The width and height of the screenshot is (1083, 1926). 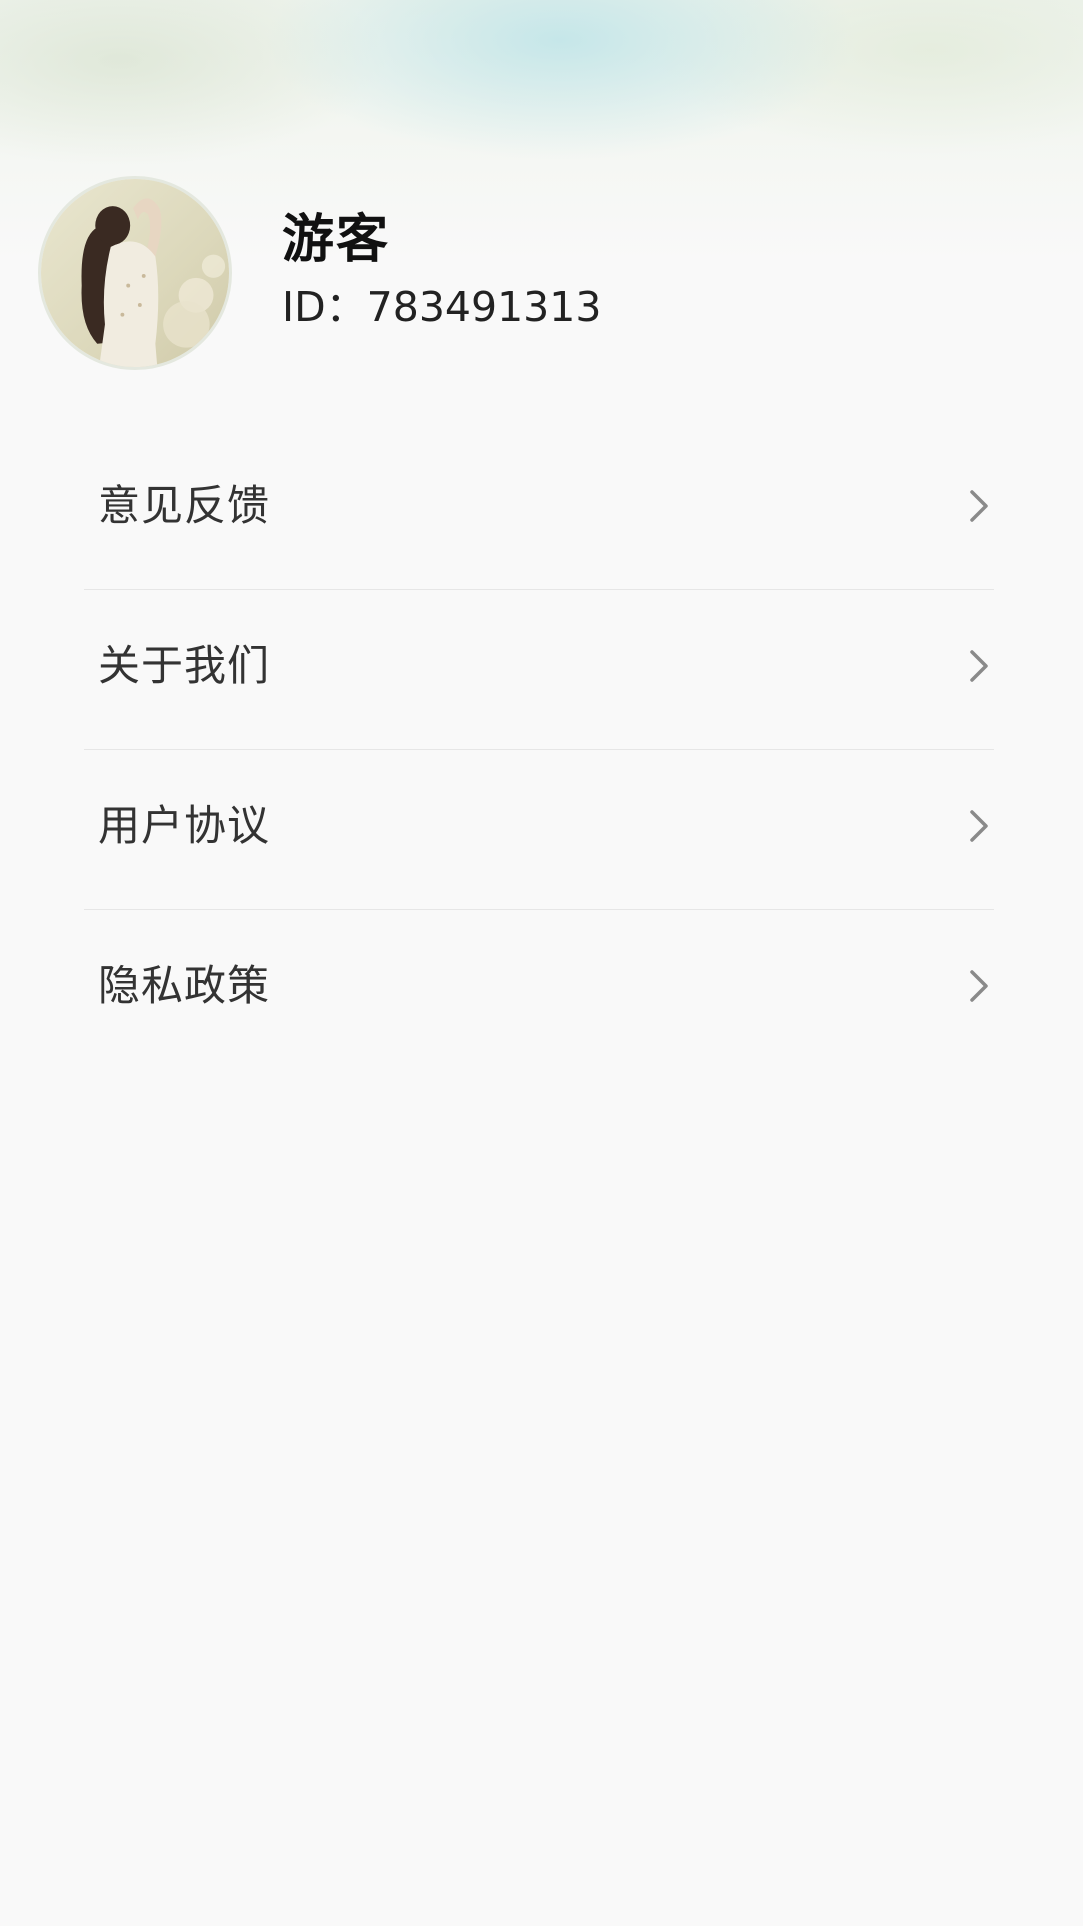 What do you see at coordinates (539, 670) in the screenshot?
I see `menu-item-about-us: 关于我们` at bounding box center [539, 670].